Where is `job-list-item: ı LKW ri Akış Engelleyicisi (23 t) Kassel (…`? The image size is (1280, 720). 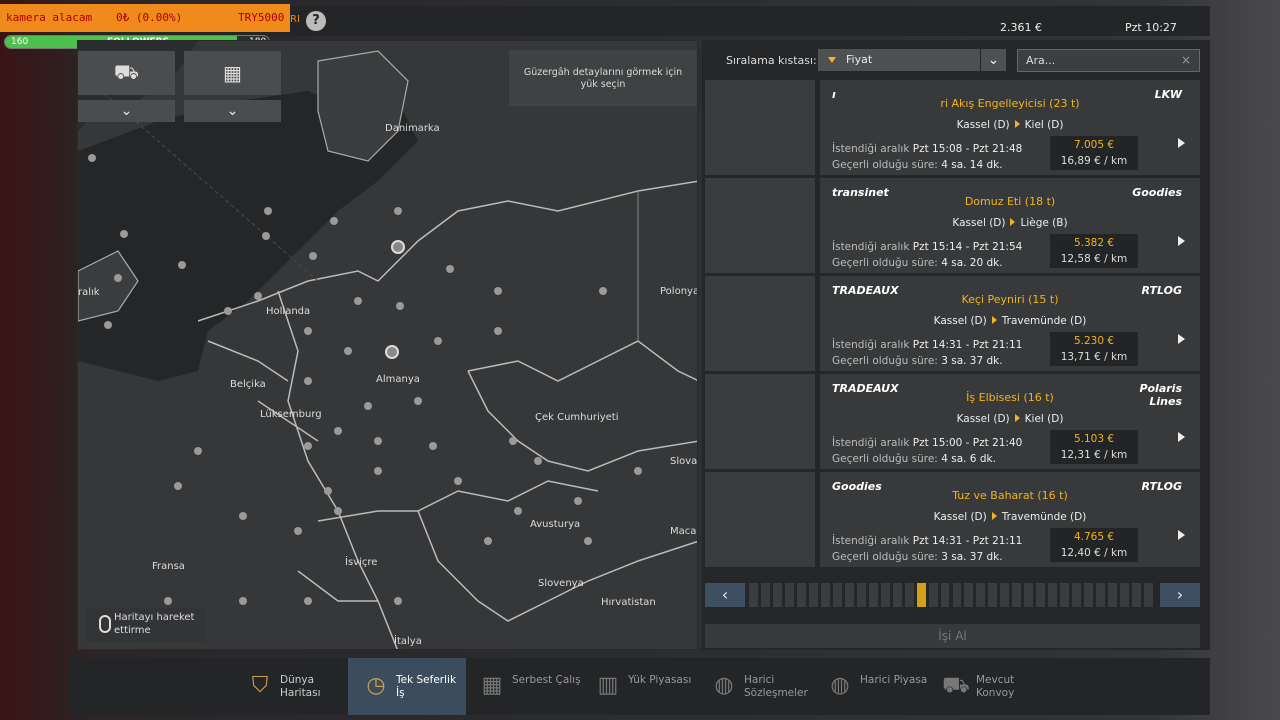 job-list-item: ı LKW ri Akış Engelleyicisi (23 t) Kassel (… is located at coordinates (952, 127).